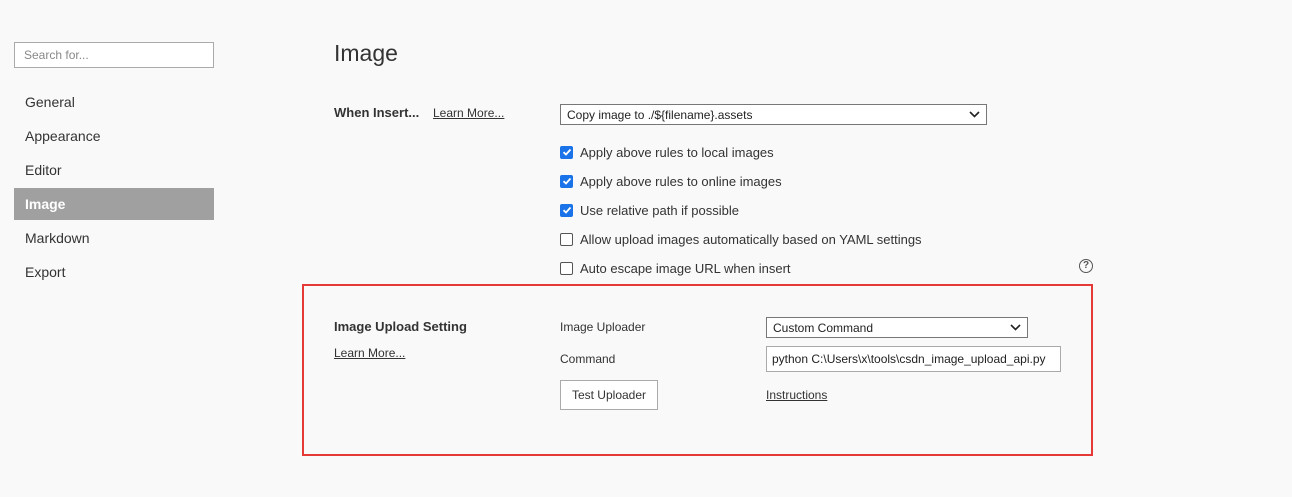 This screenshot has width=1292, height=497. I want to click on sidebar-item-label: Export, so click(45, 272).